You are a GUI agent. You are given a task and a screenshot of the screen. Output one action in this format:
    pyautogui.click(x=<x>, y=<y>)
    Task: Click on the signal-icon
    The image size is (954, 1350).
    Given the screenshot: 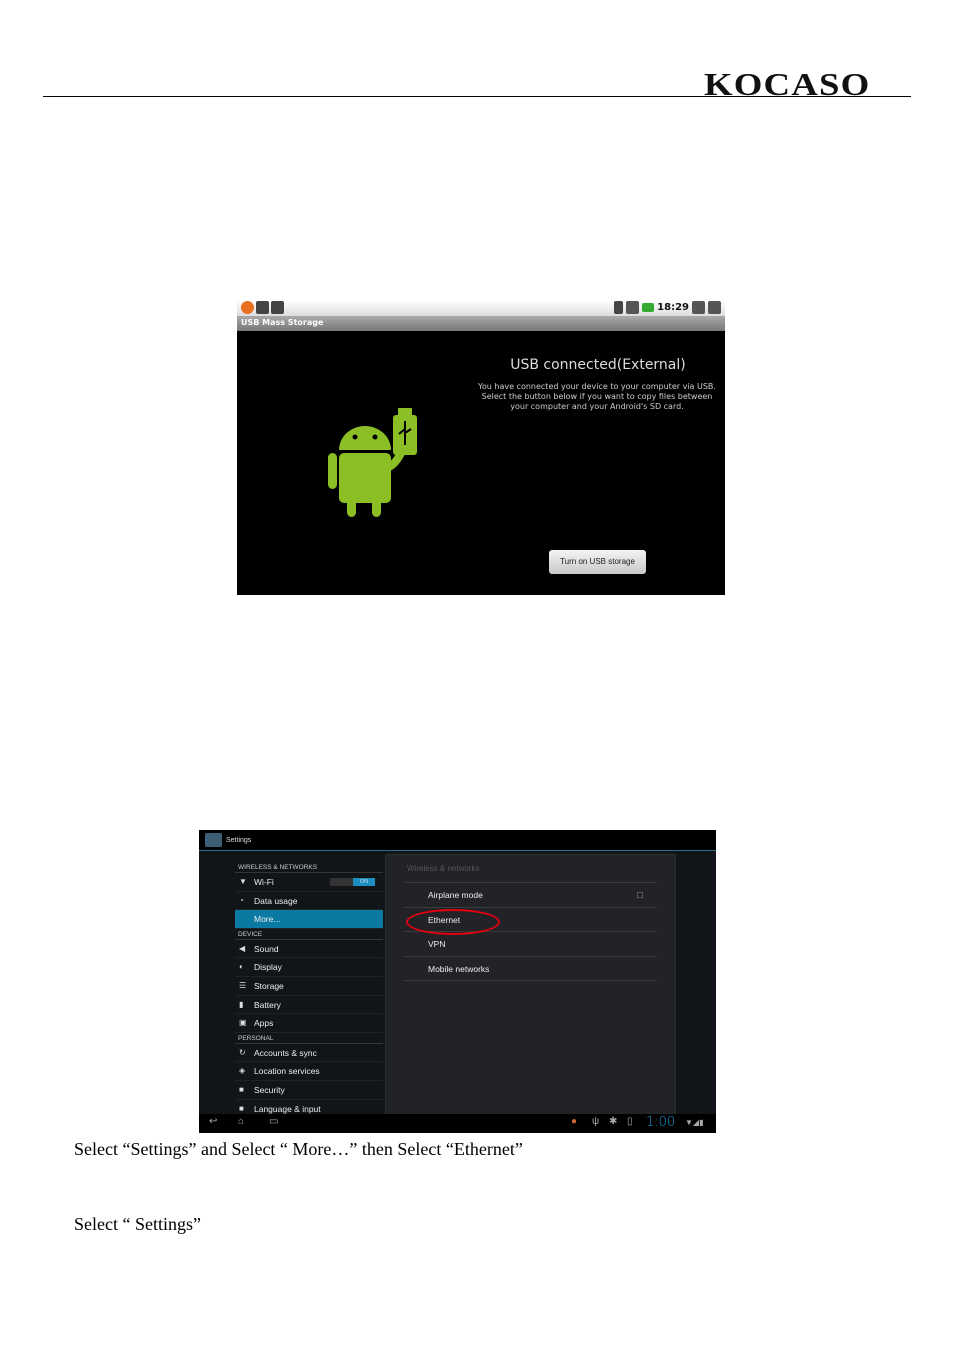 What is the action you would take?
    pyautogui.click(x=633, y=307)
    